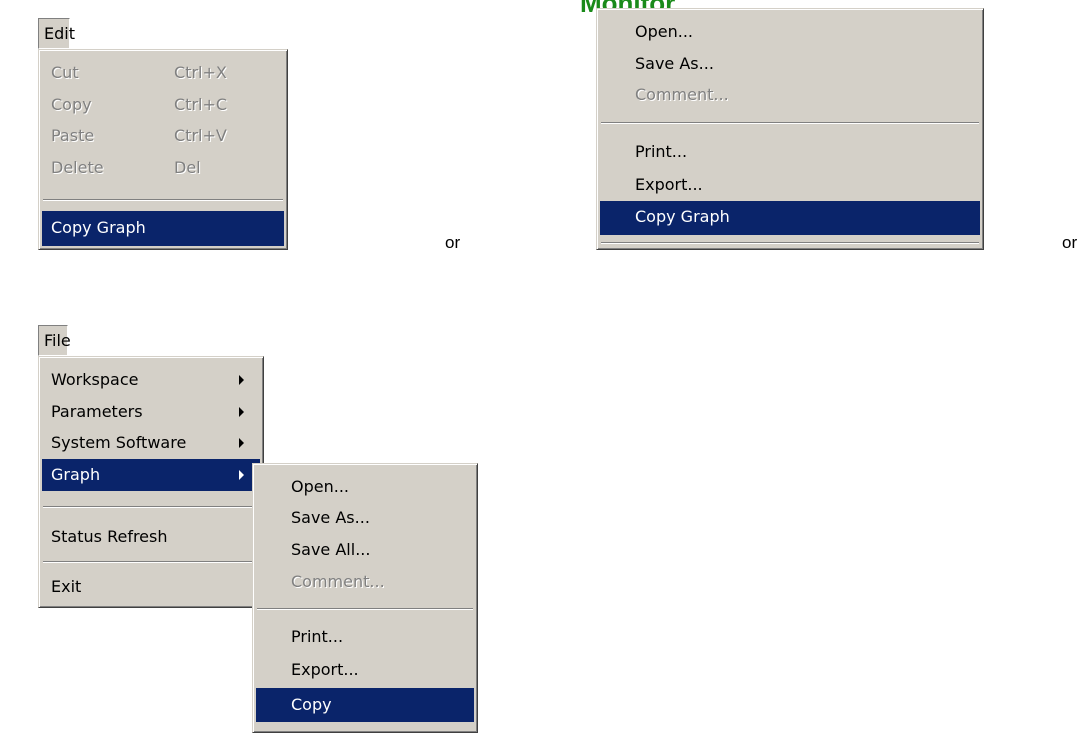 The height and width of the screenshot is (733, 1088). Describe the element at coordinates (95, 379) in the screenshot. I see `menu-item-label: Workspace` at that location.